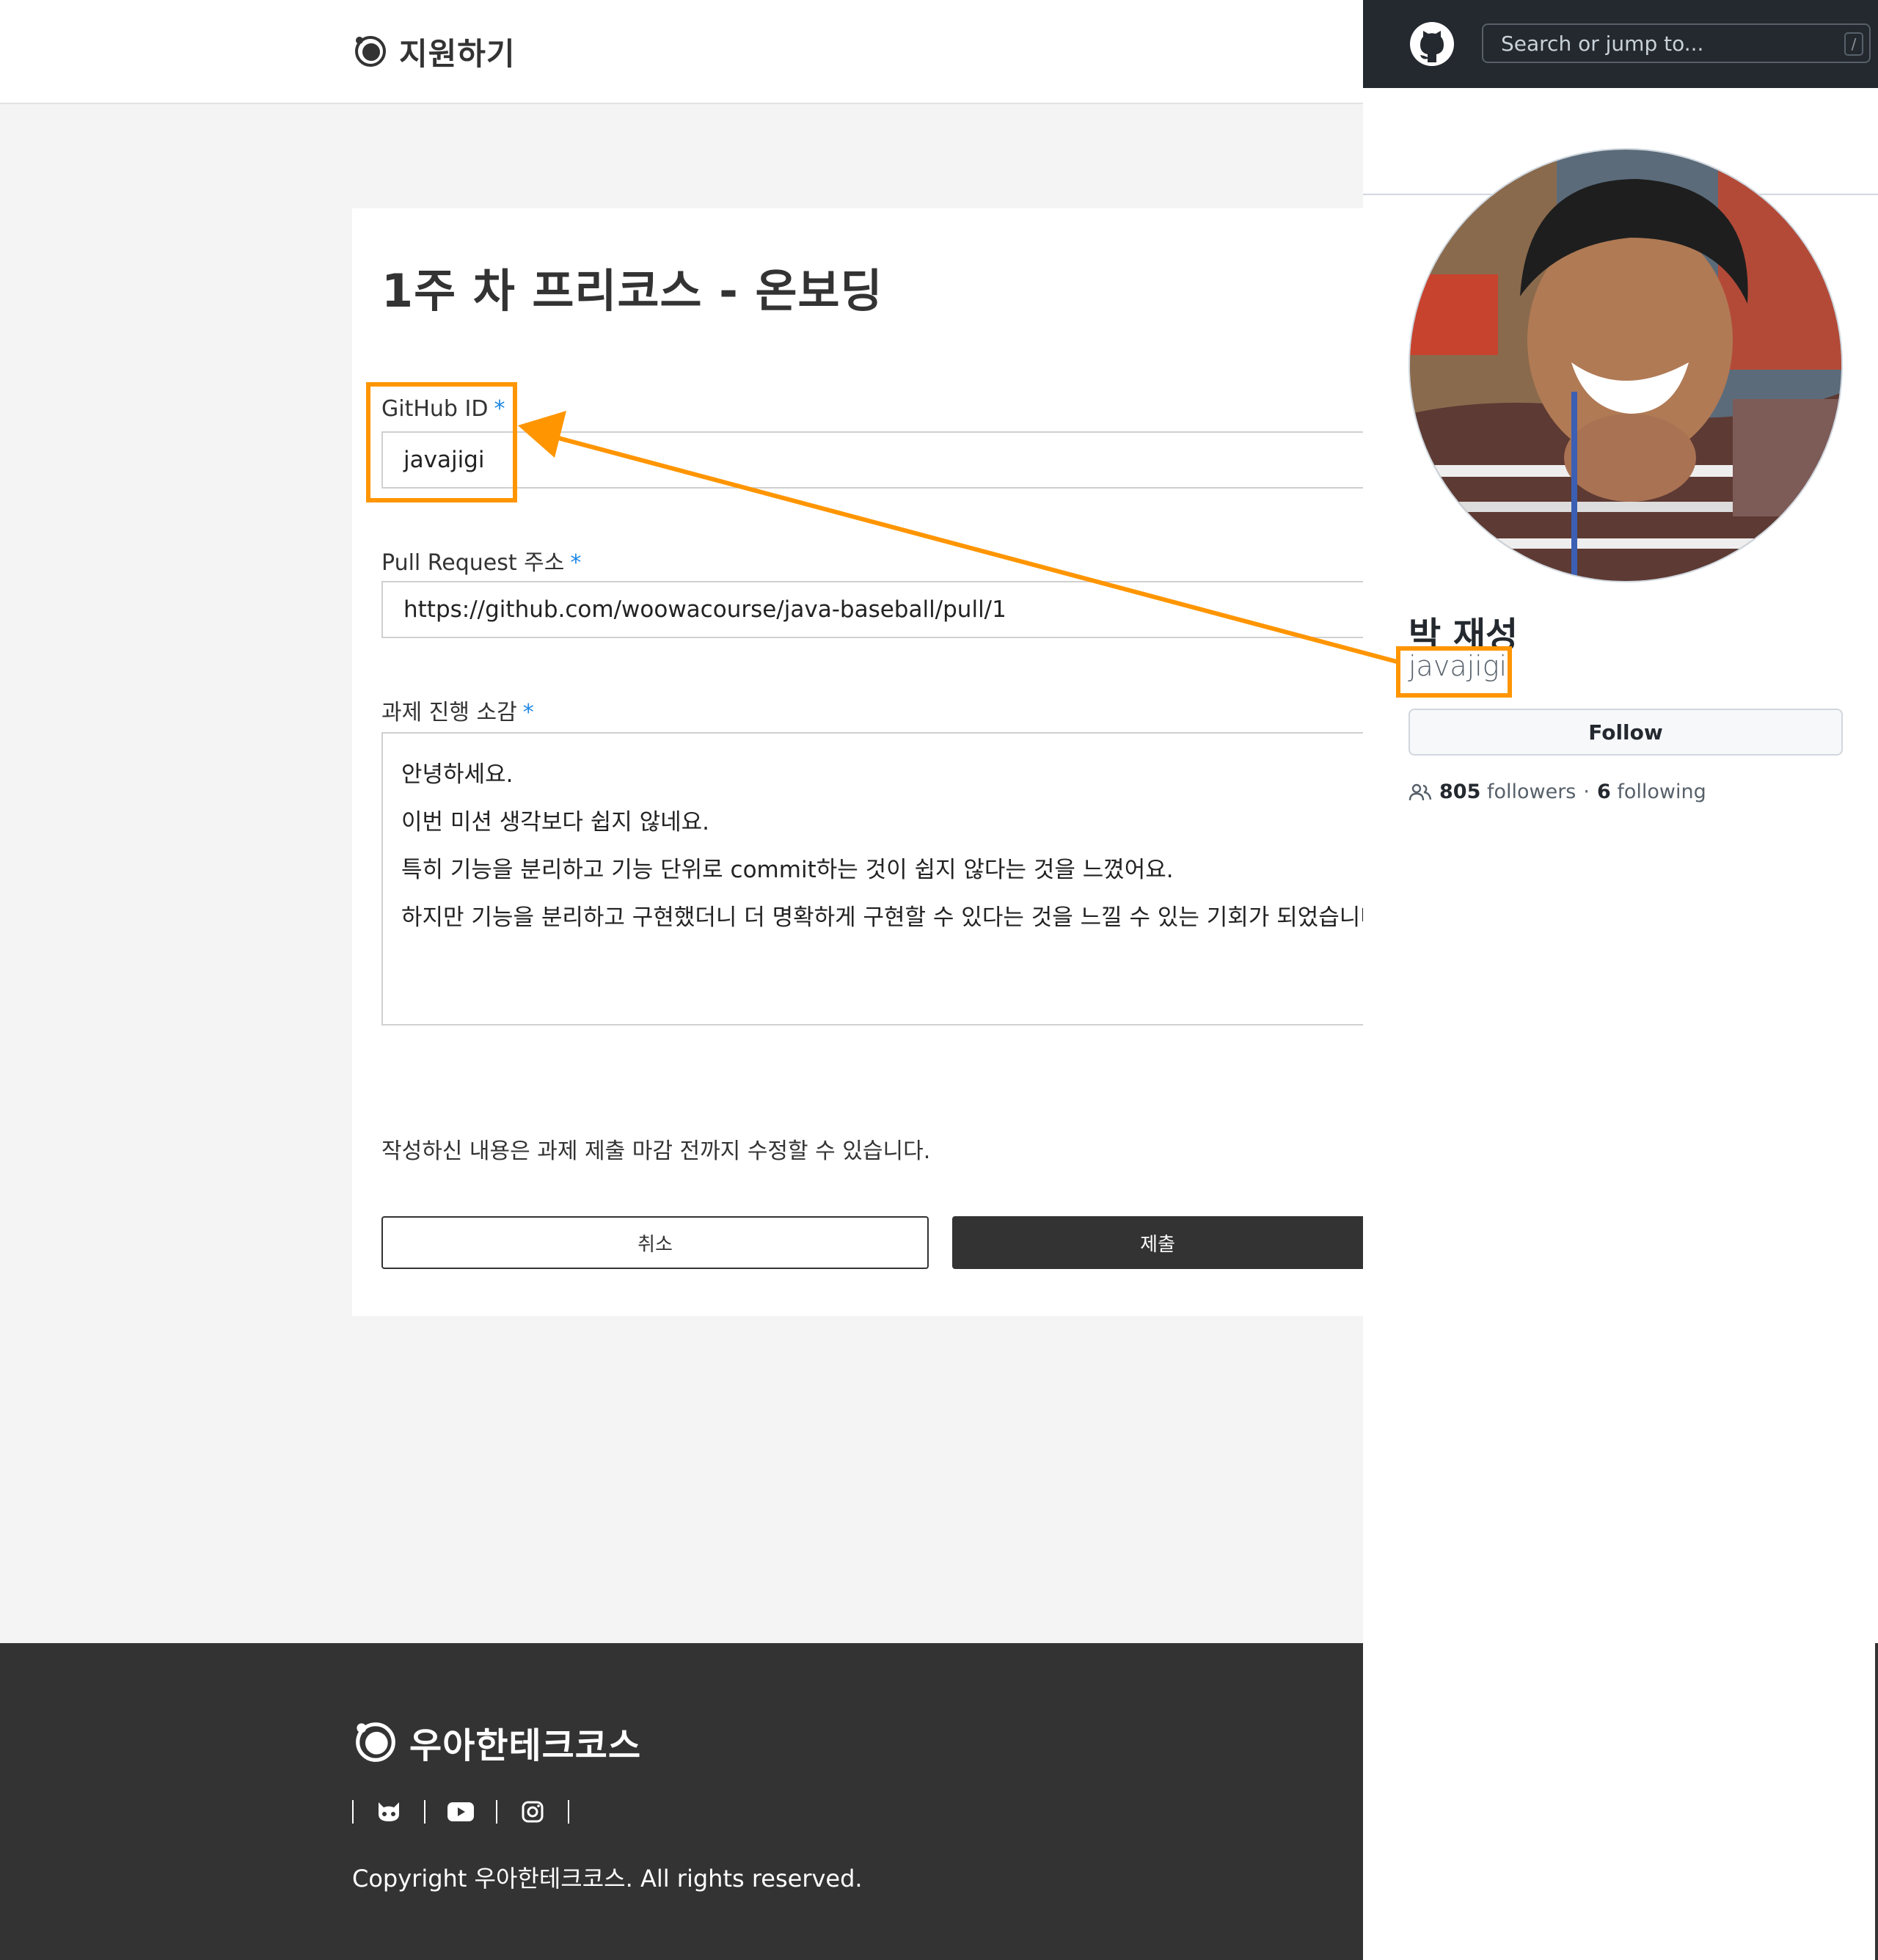 This screenshot has height=1960, width=1878. What do you see at coordinates (682, 52) in the screenshot?
I see `app-header: 지원하기` at bounding box center [682, 52].